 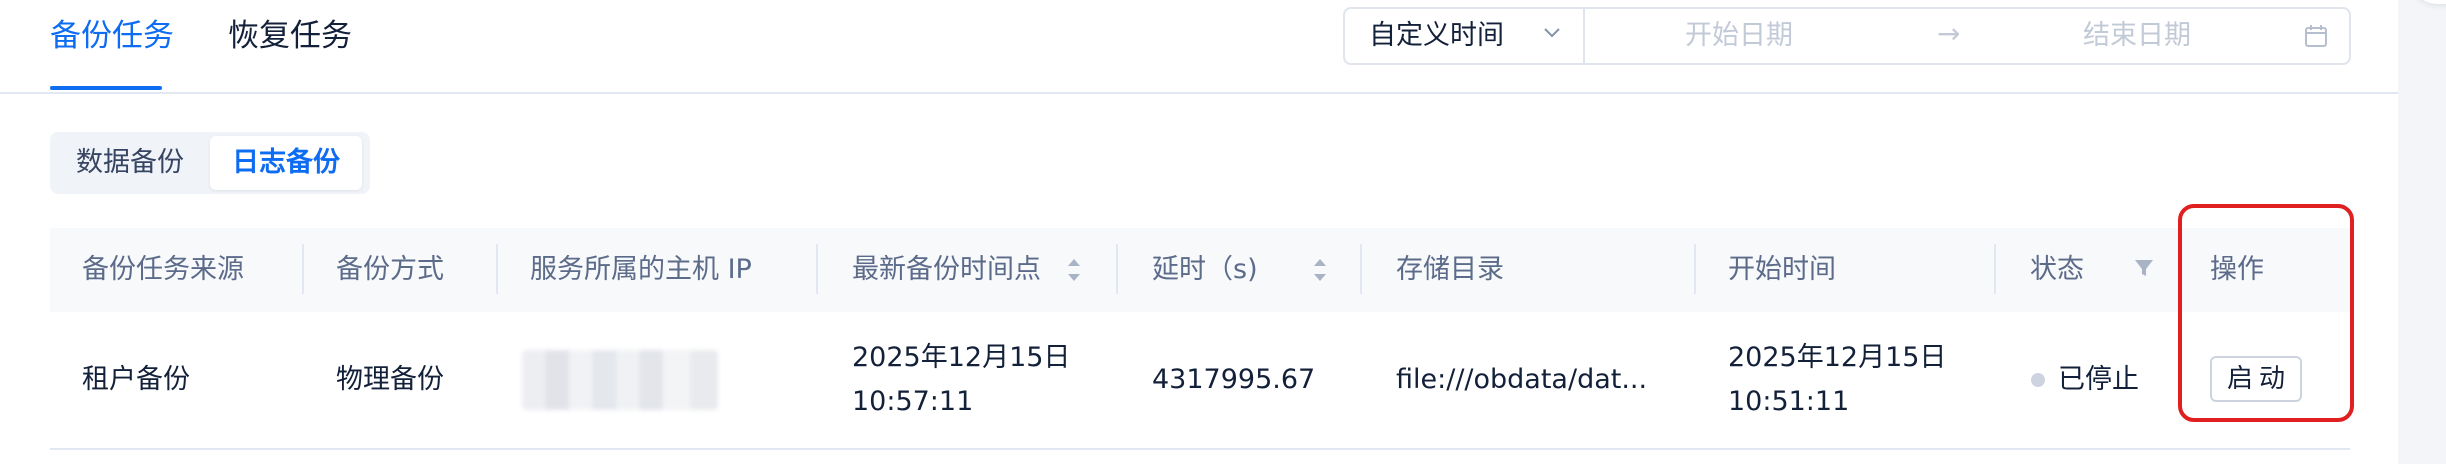 I want to click on status-dot, so click(x=2038, y=380).